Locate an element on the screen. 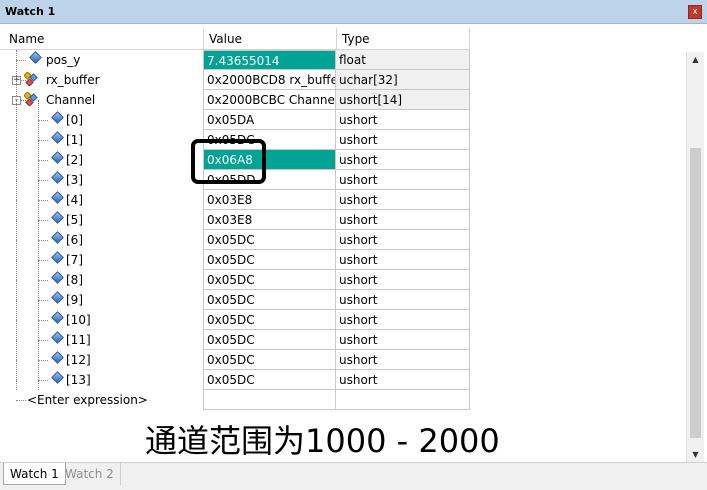 This screenshot has height=490, width=707. watch-row-name: pos_y is located at coordinates (63, 60).